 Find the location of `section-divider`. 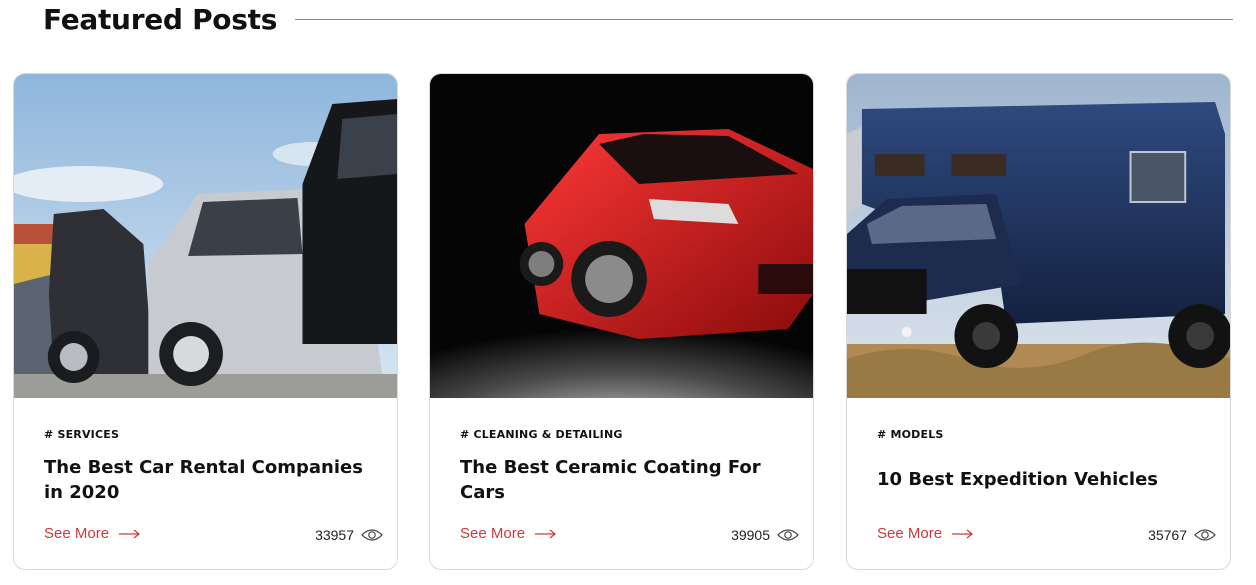

section-divider is located at coordinates (764, 19).